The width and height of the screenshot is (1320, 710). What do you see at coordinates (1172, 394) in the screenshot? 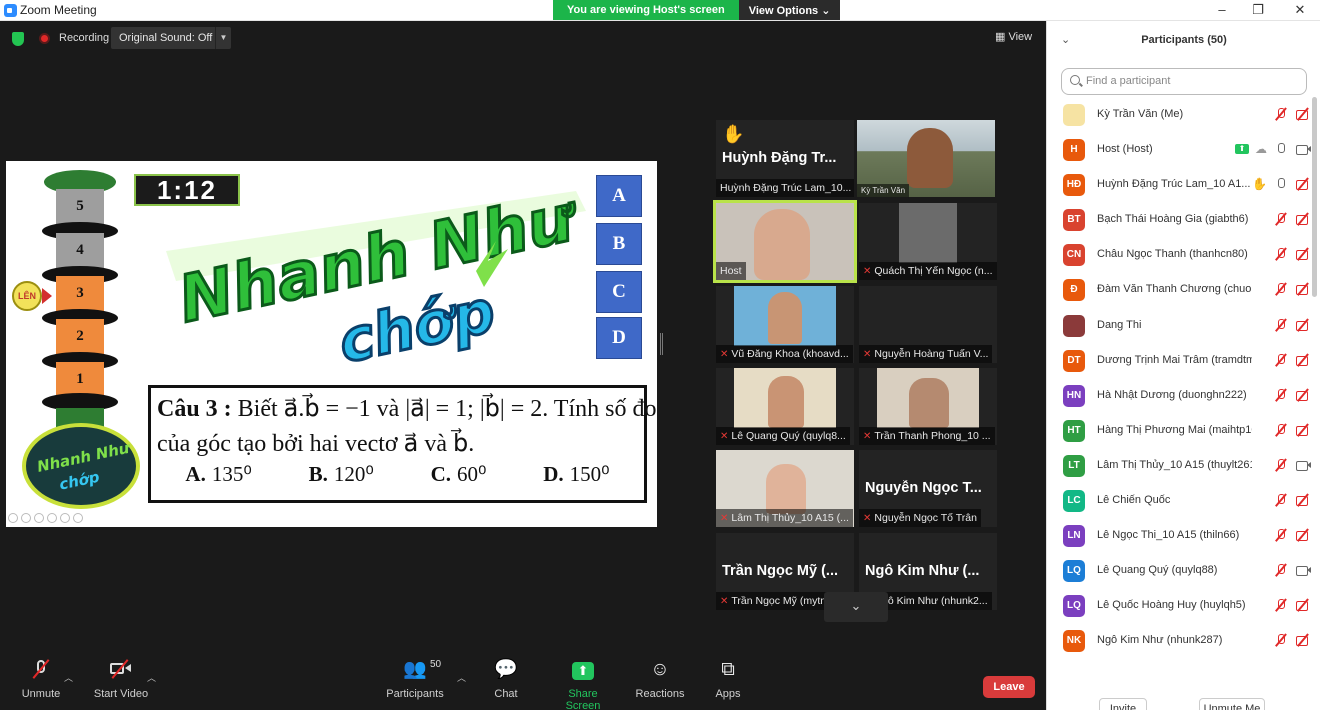
I see `participant-name: Hà Nhật Dương (duonghn222)` at bounding box center [1172, 394].